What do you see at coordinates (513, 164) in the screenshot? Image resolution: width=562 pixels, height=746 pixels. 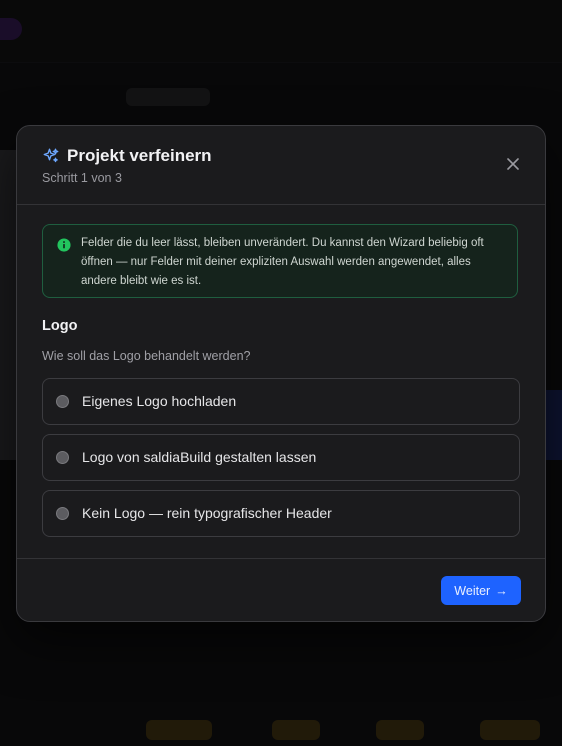 I see `close-icon` at bounding box center [513, 164].